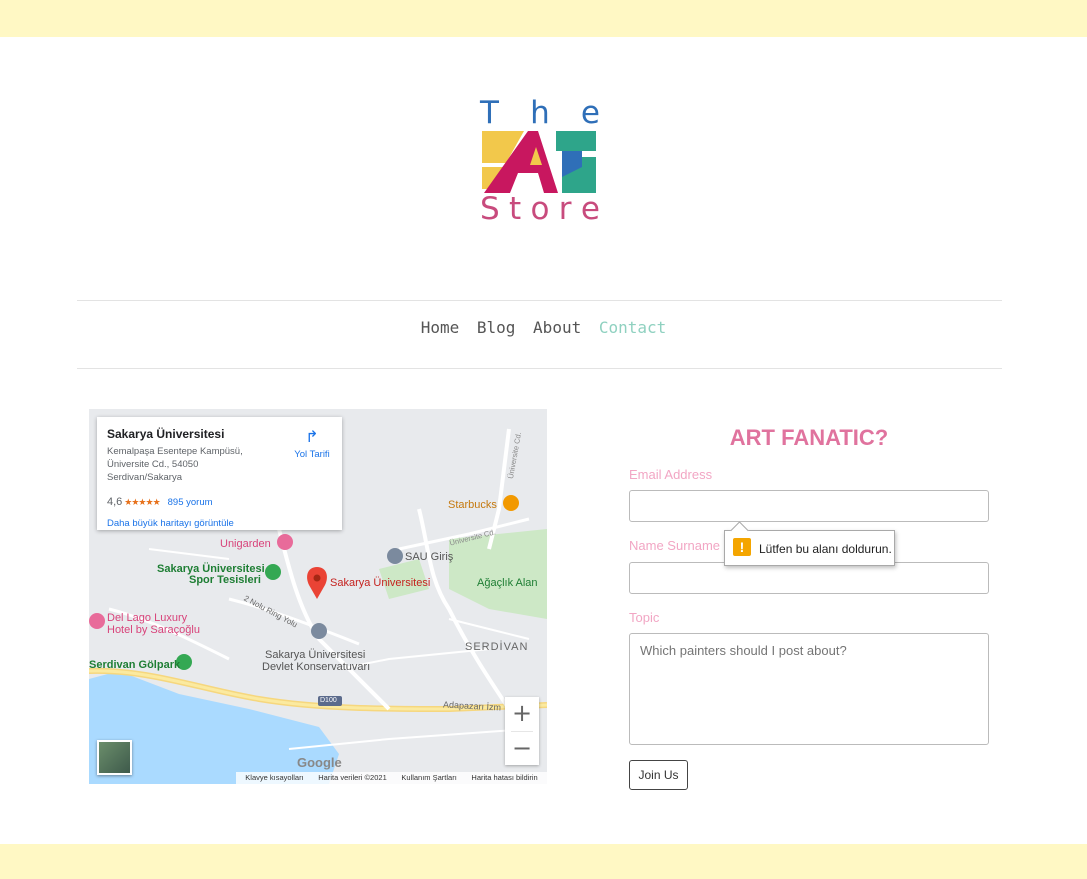 Image resolution: width=1087 pixels, height=879 pixels. What do you see at coordinates (632, 327) in the screenshot?
I see `nav-contact: Contact` at bounding box center [632, 327].